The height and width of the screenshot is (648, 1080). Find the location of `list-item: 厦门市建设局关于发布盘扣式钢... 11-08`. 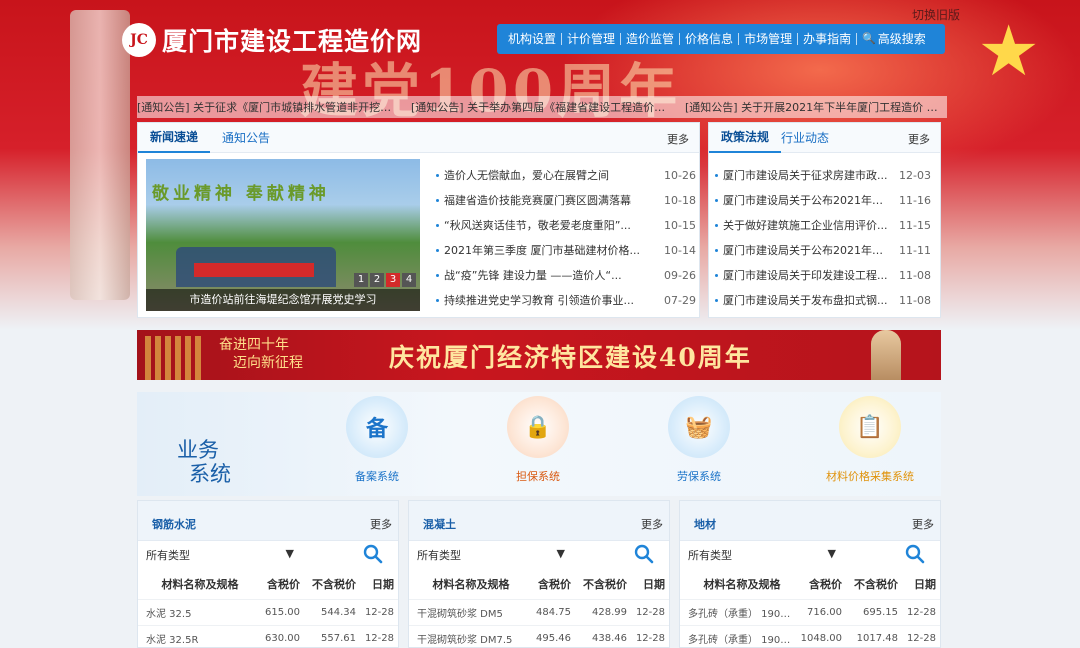

list-item: 厦门市建设局关于发布盘扣式钢... 11-08 is located at coordinates (822, 300).